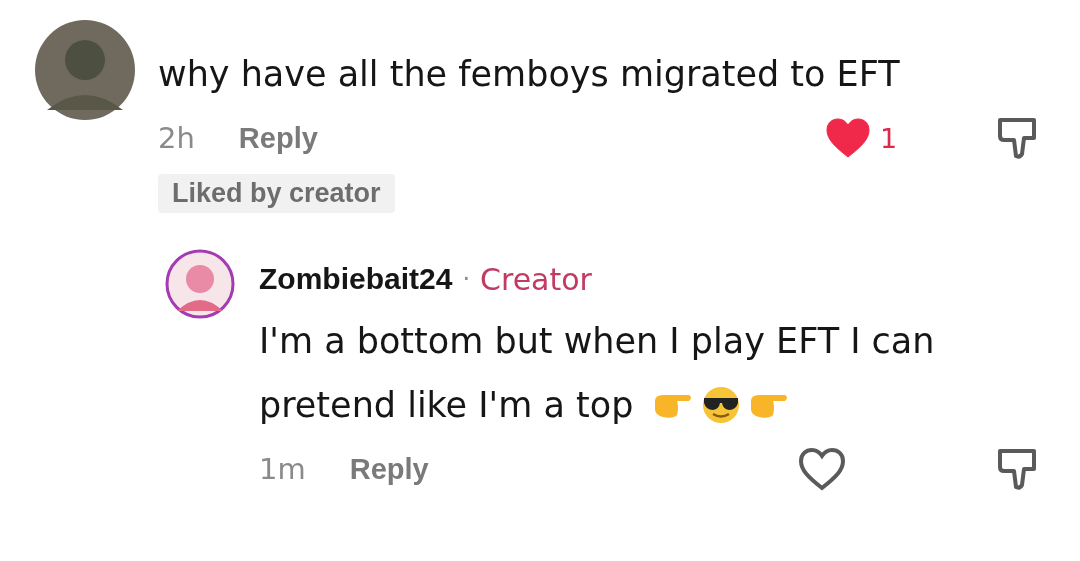 This screenshot has width=1080, height=561. I want to click on liked-by-creator-badge: Liked by creator, so click(276, 193).